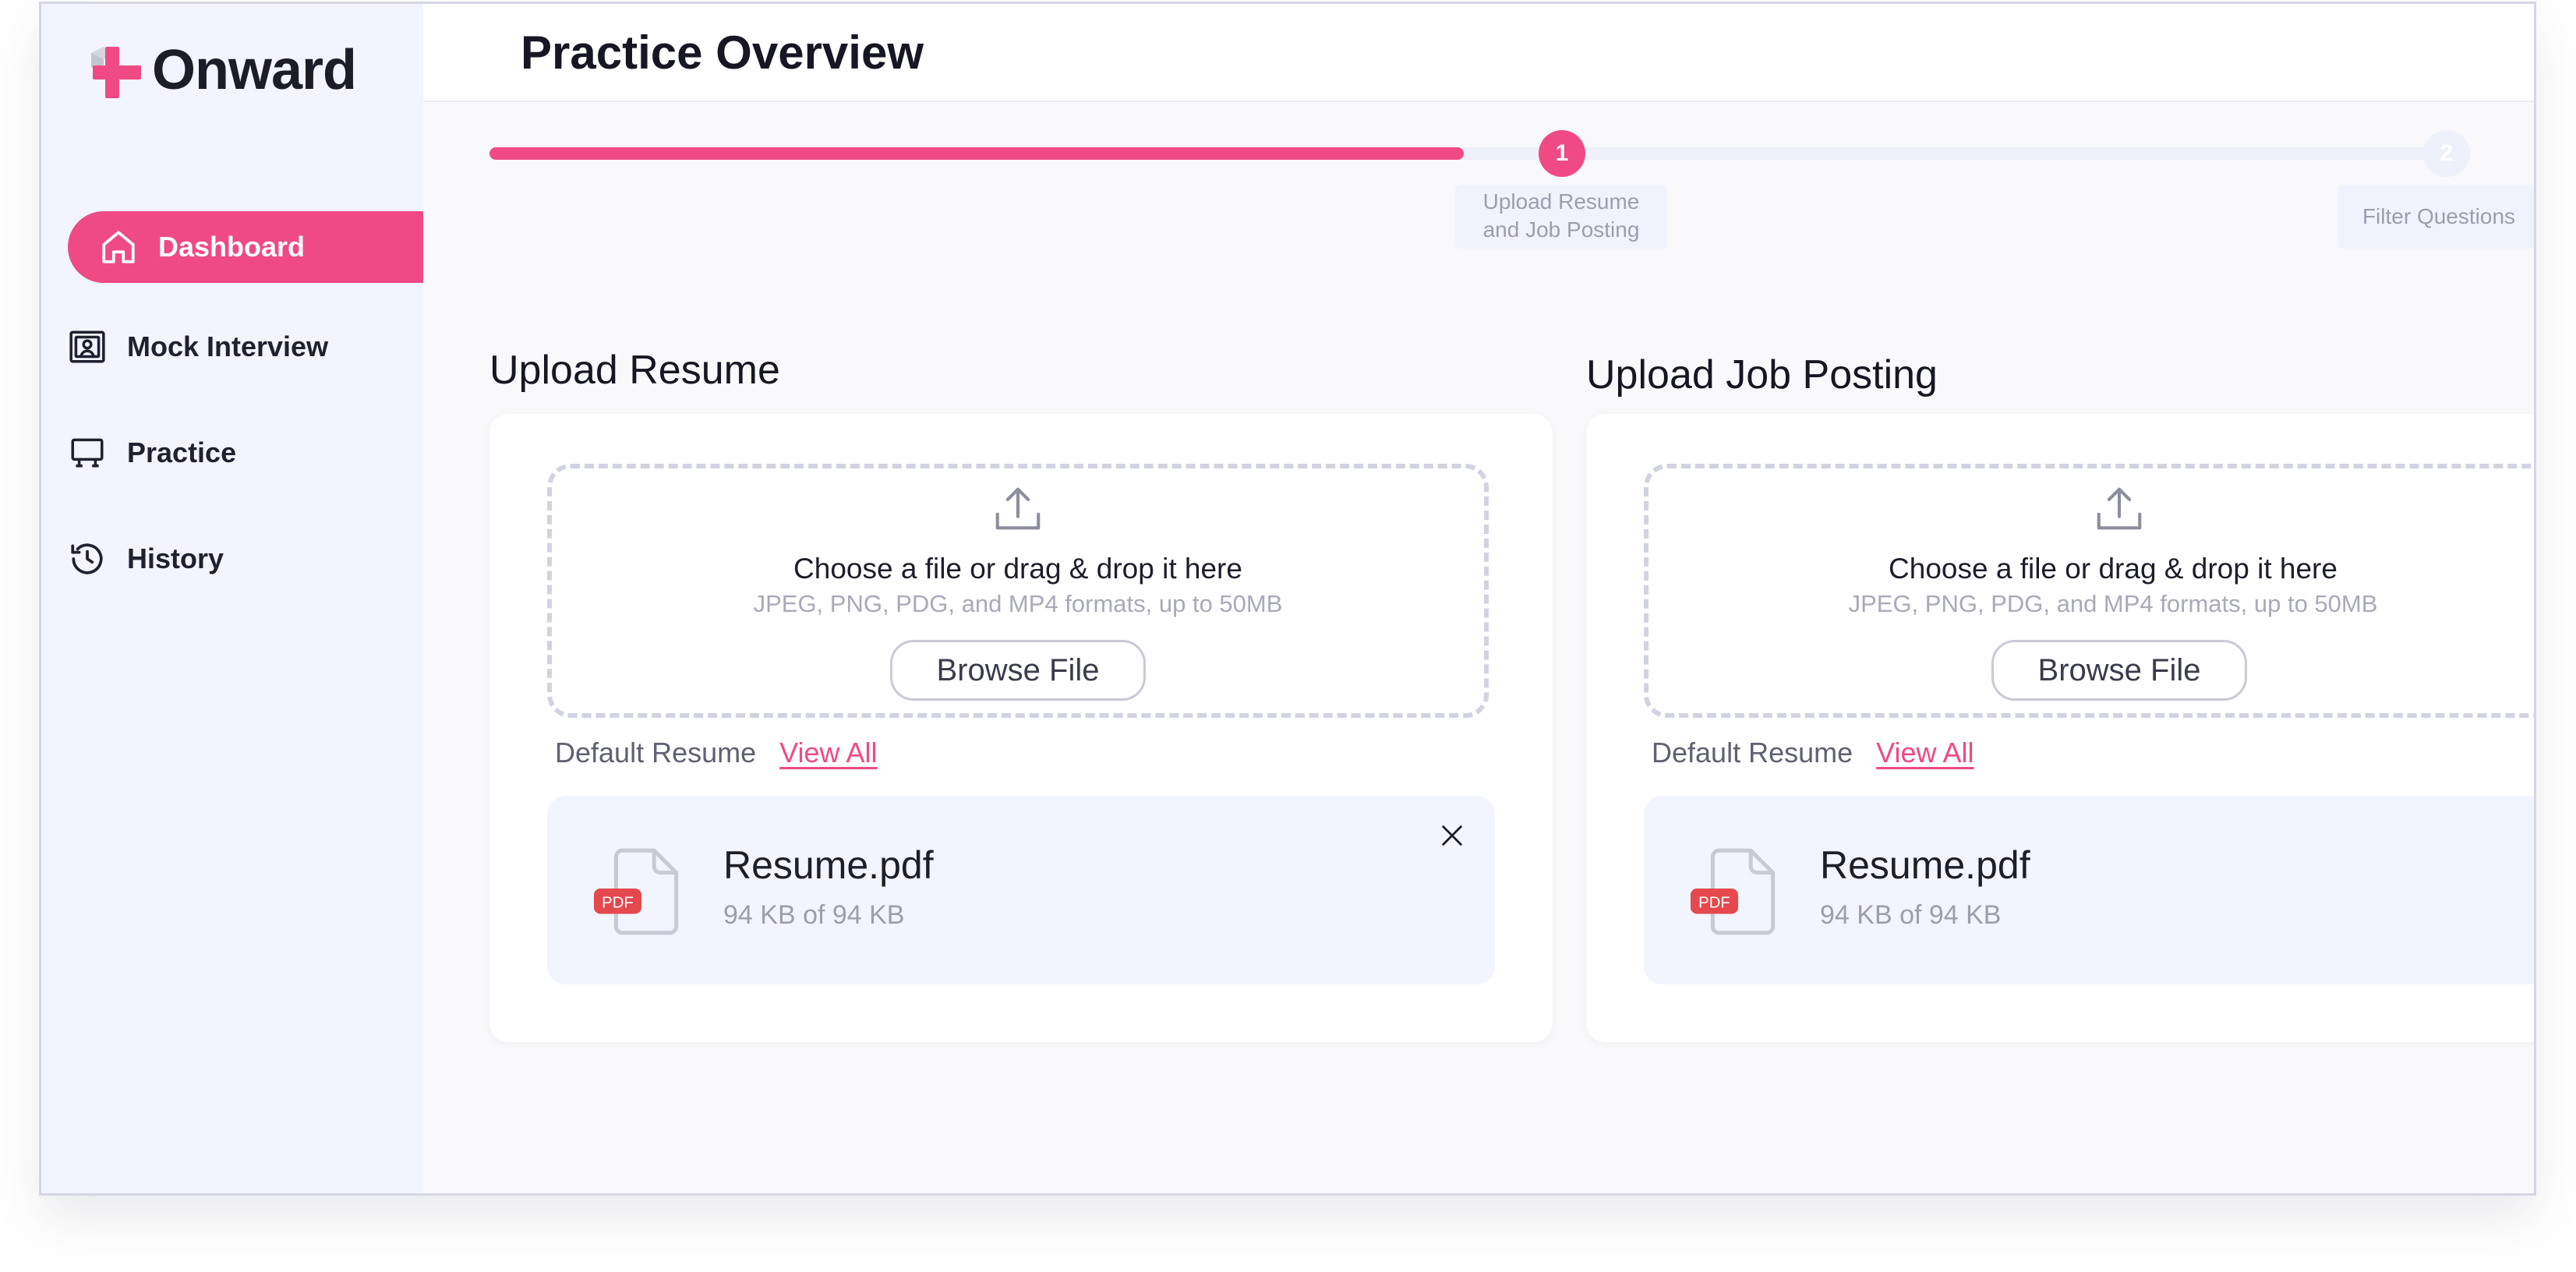 Image resolution: width=2576 pixels, height=1272 pixels. I want to click on remove-file-button, so click(1452, 835).